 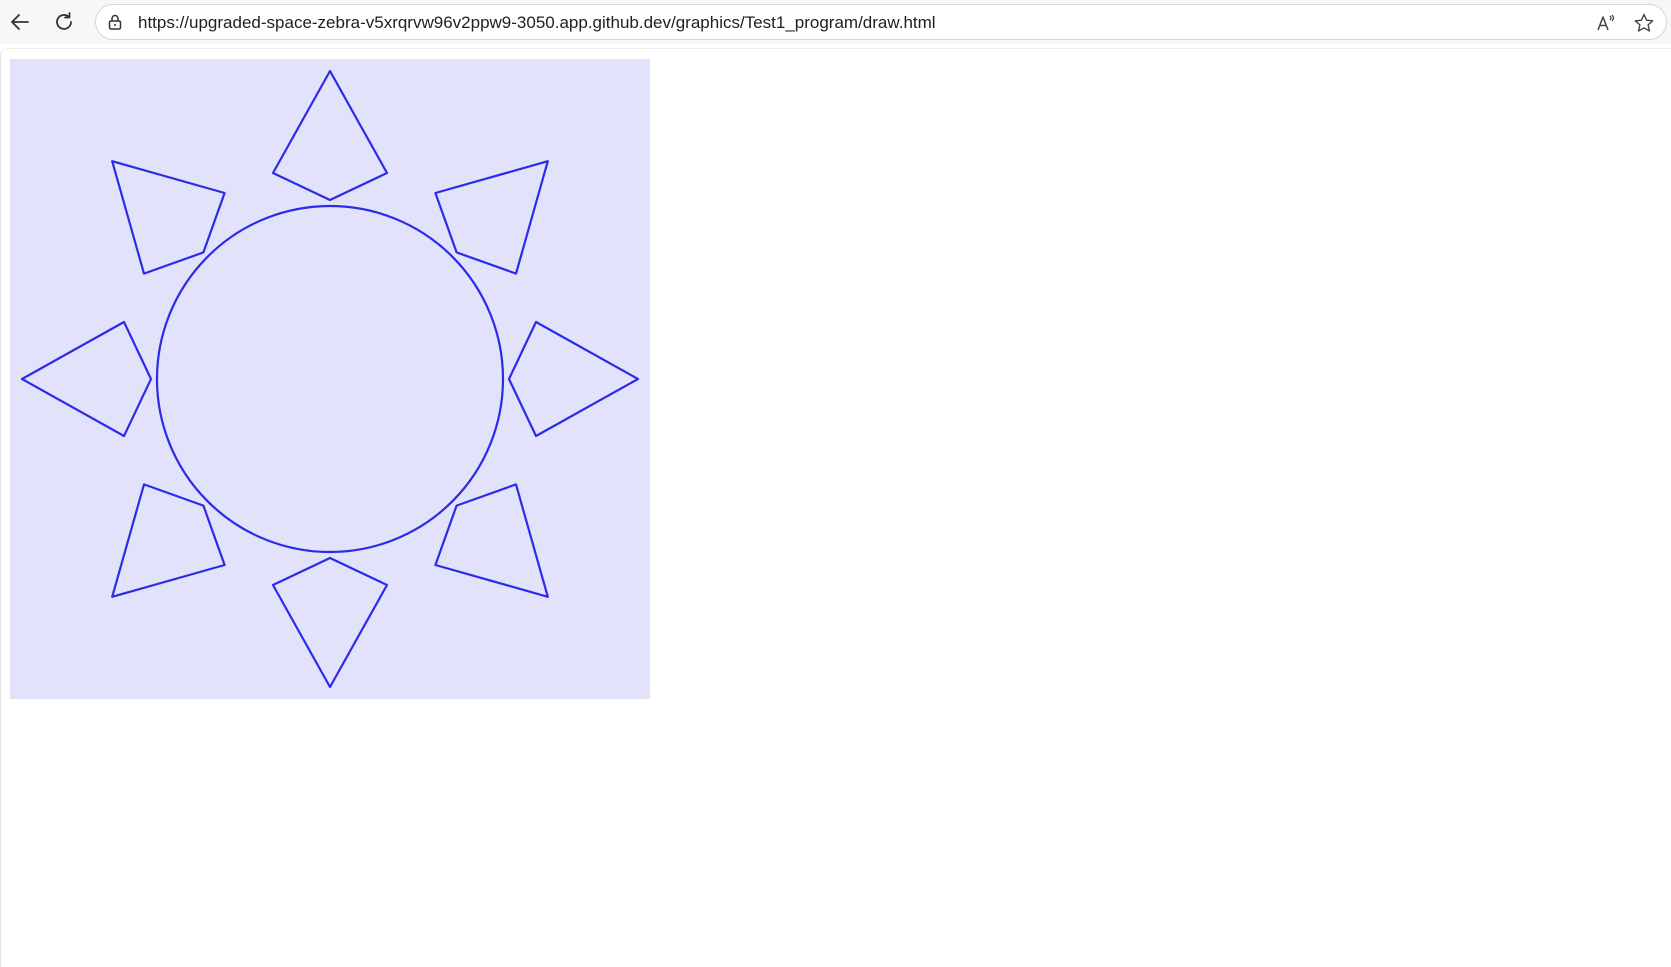 I want to click on back-arrow-icon, so click(x=20, y=22).